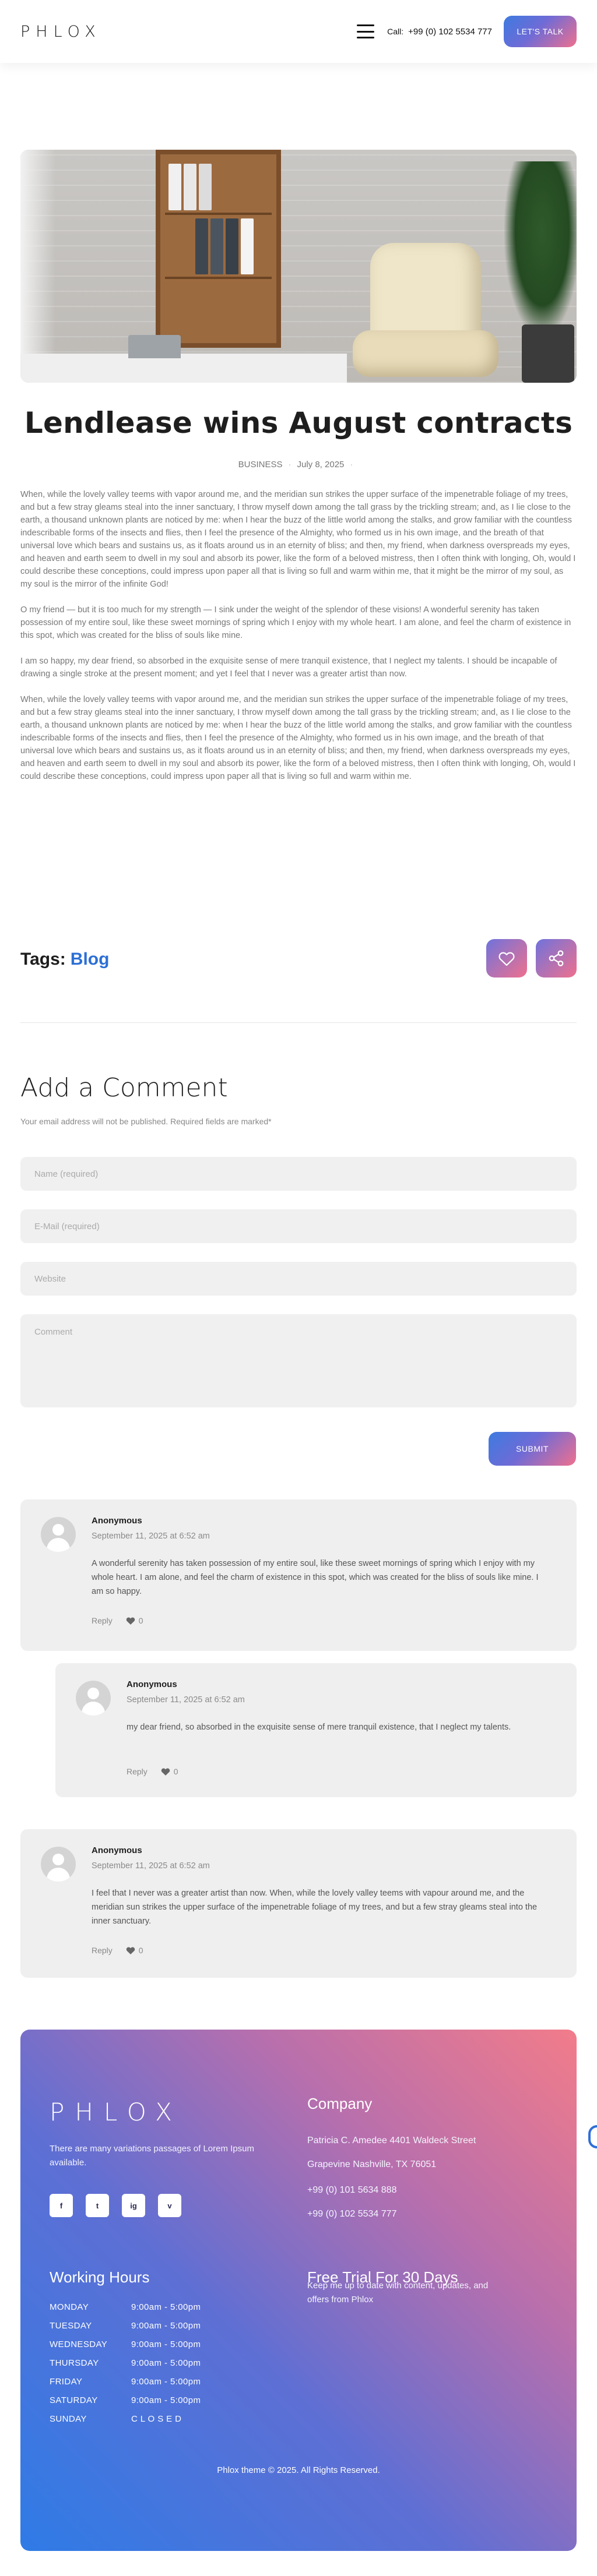 This screenshot has width=597, height=2576. What do you see at coordinates (125, 2400) in the screenshot?
I see `hours-row: SATURDAY 9:00am - 5:00pm` at bounding box center [125, 2400].